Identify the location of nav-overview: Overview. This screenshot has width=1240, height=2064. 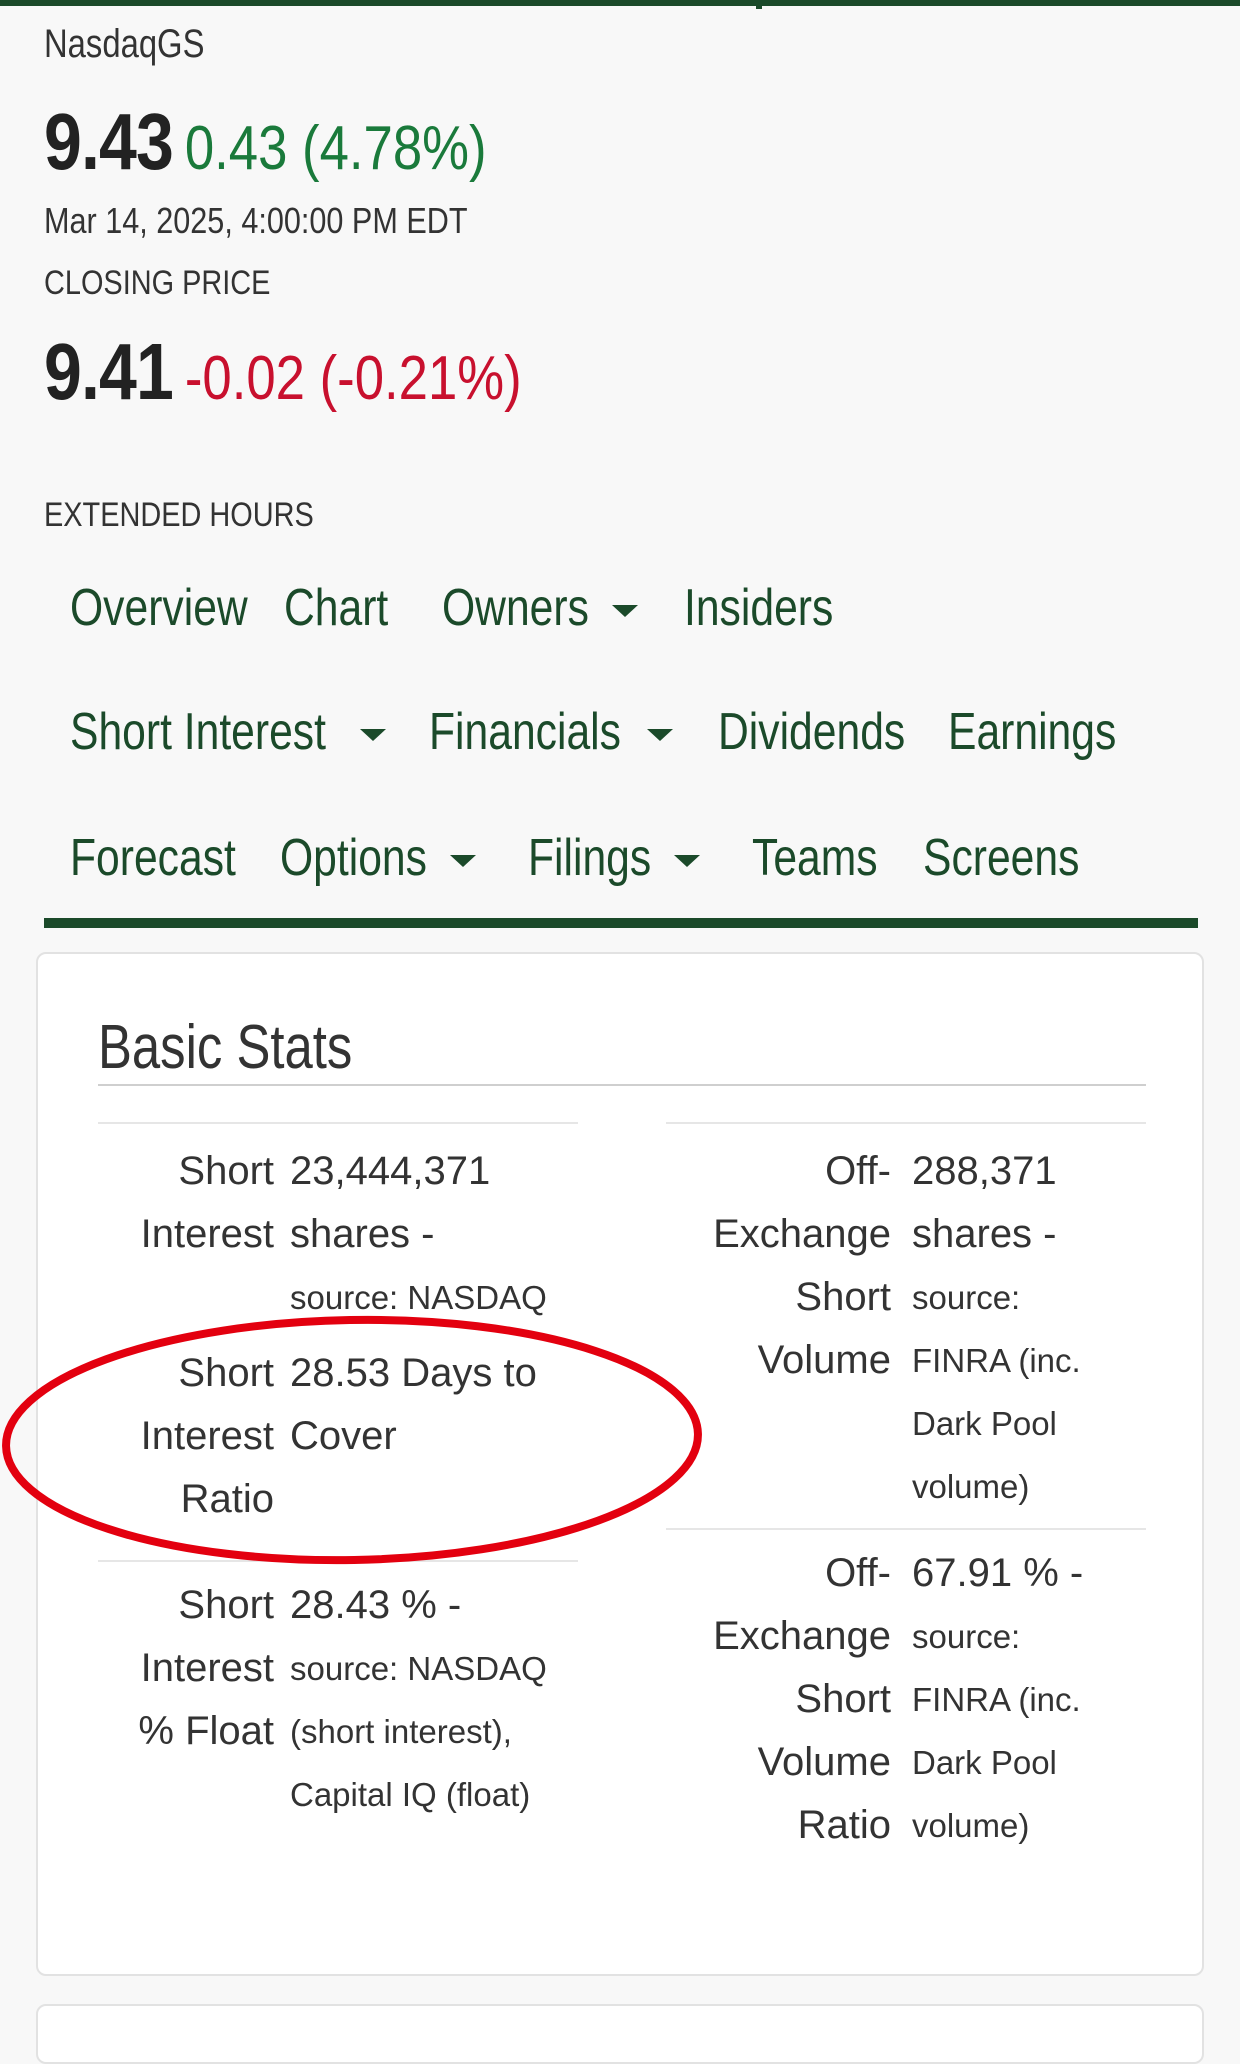
(175, 608).